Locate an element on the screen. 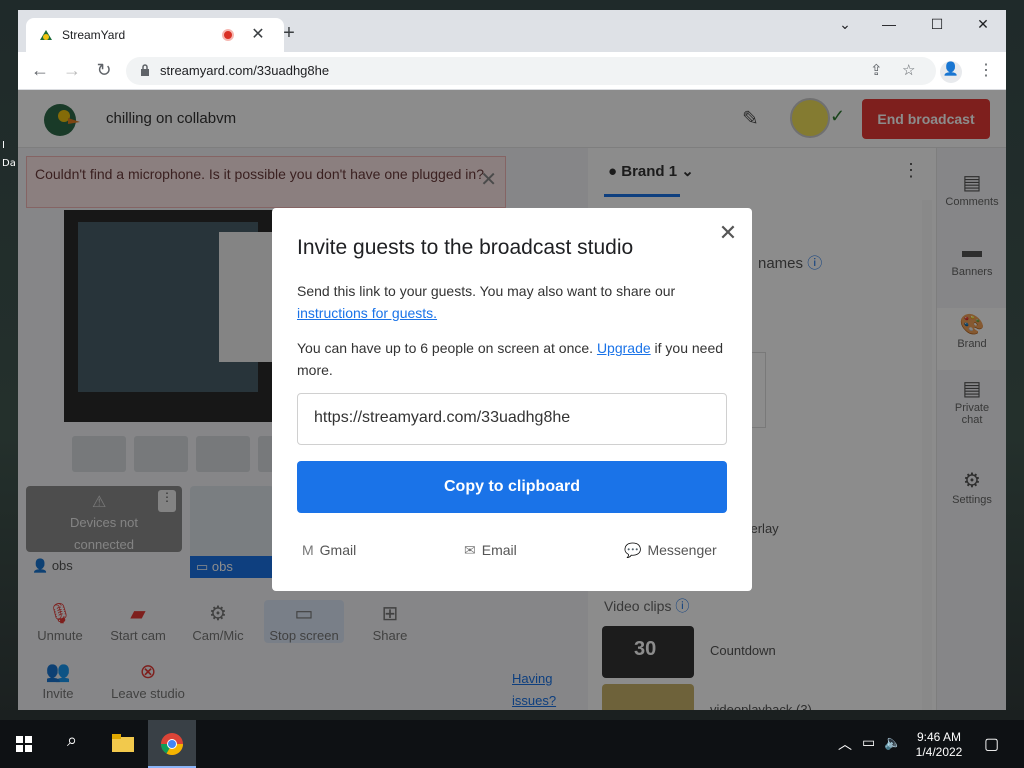 Image resolution: width=1024 pixels, height=768 pixels. desktop-text: Da is located at coordinates (9, 163).